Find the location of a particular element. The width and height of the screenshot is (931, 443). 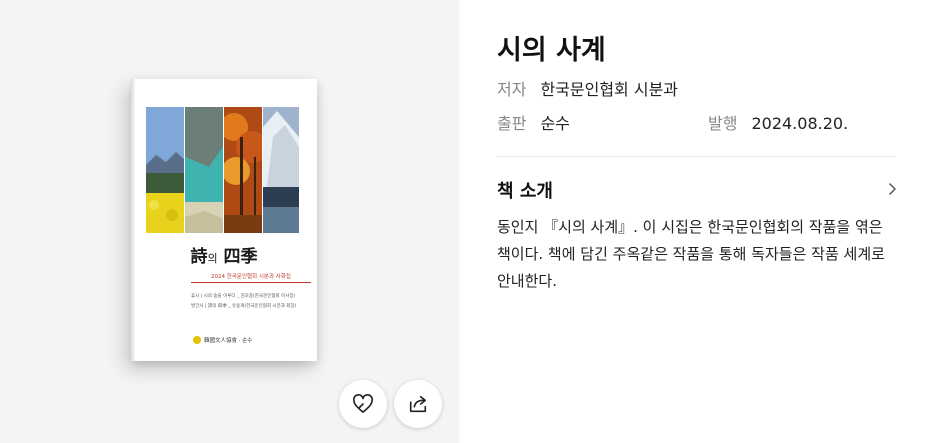

book-title: 시의 사계 is located at coordinates (551, 50).